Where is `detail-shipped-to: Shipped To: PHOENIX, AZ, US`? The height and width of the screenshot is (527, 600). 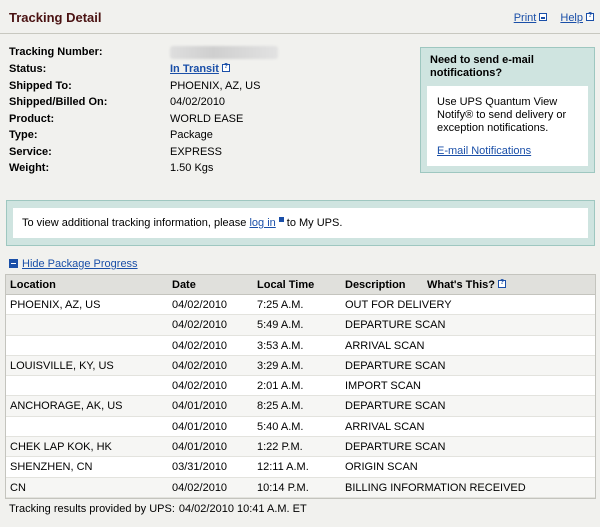
detail-shipped-to: Shipped To: PHOENIX, AZ, US is located at coordinates (209, 88).